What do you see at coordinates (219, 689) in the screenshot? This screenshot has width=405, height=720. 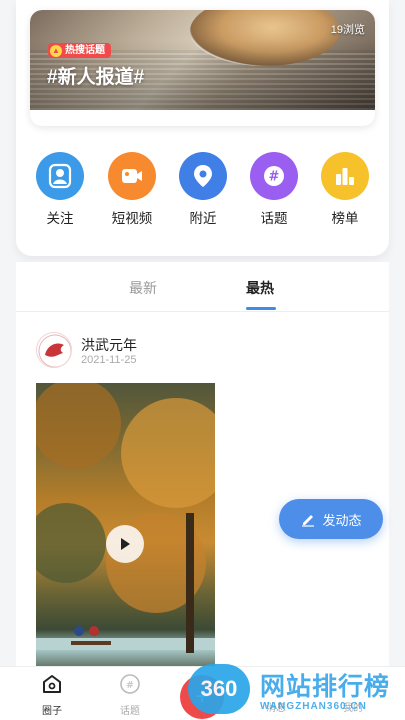 I see `watermark-360-logo: 360` at bounding box center [219, 689].